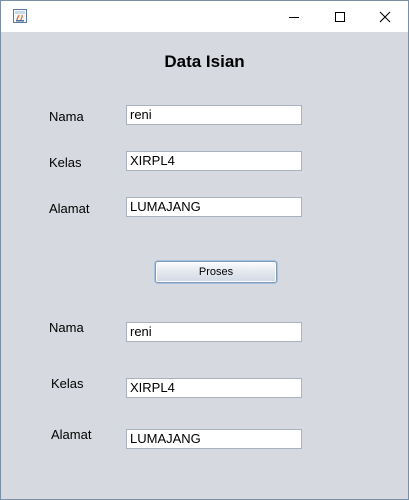  What do you see at coordinates (65, 162) in the screenshot?
I see `kelas-label: Kelas` at bounding box center [65, 162].